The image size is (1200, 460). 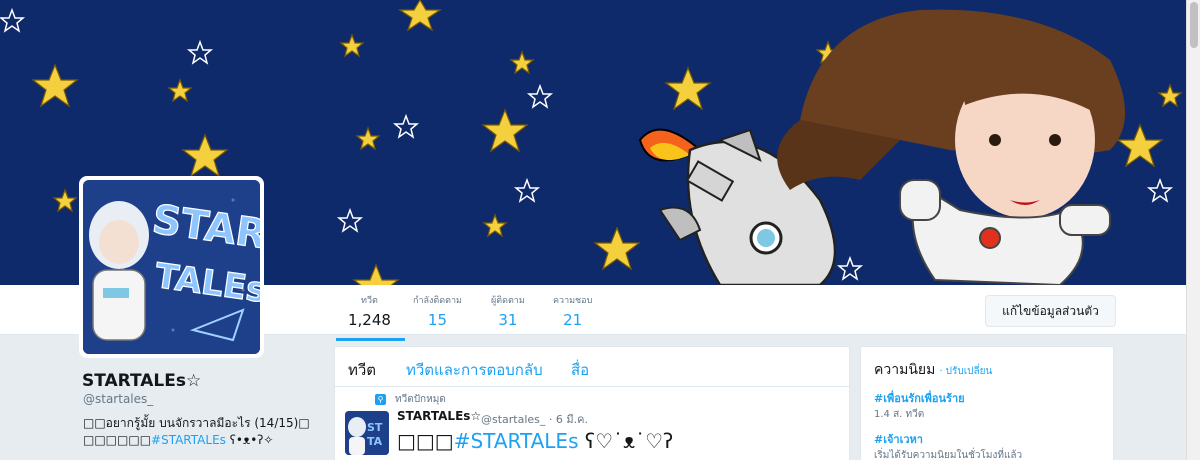 I want to click on stat-likes: ความชอบ 21, so click(x=572, y=311).